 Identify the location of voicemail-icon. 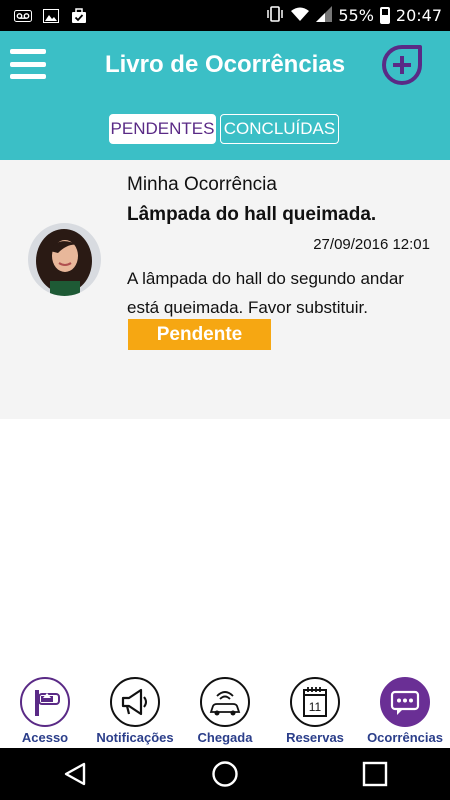
(23, 16).